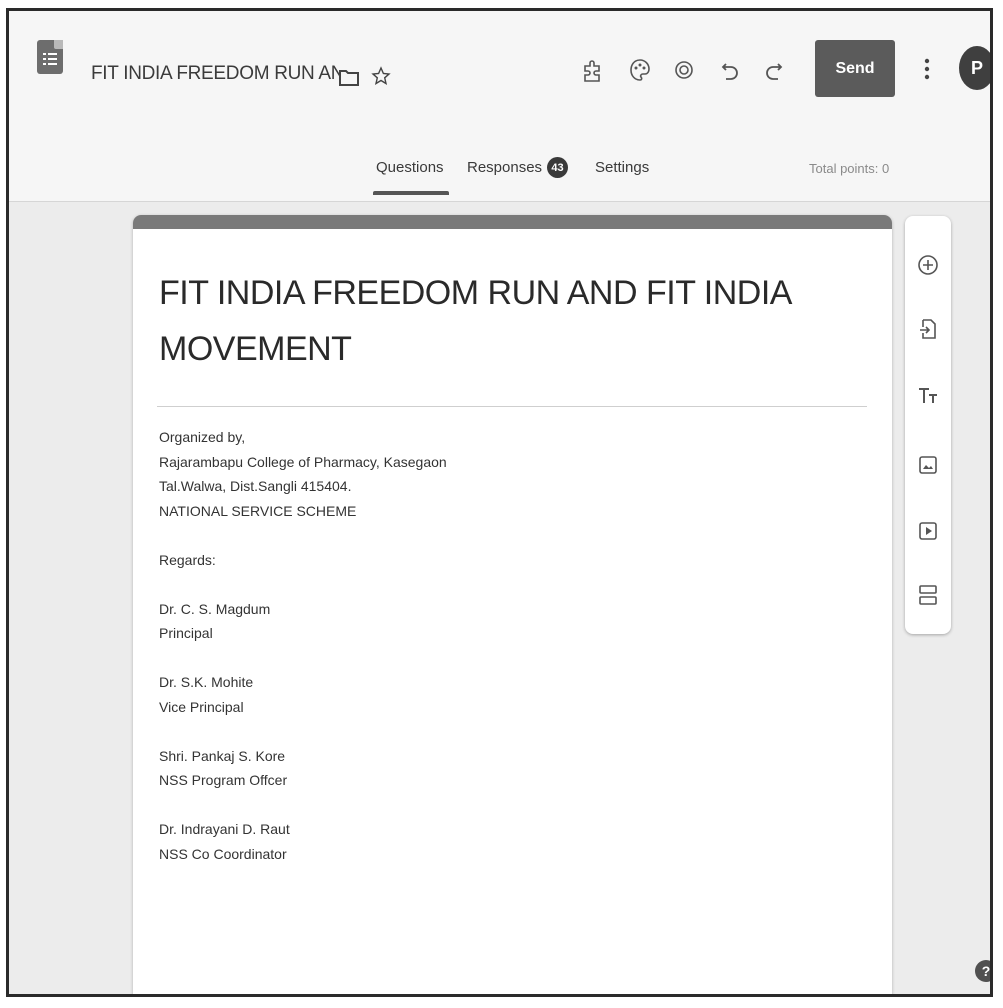  What do you see at coordinates (928, 329) in the screenshot?
I see `import-questions-icon` at bounding box center [928, 329].